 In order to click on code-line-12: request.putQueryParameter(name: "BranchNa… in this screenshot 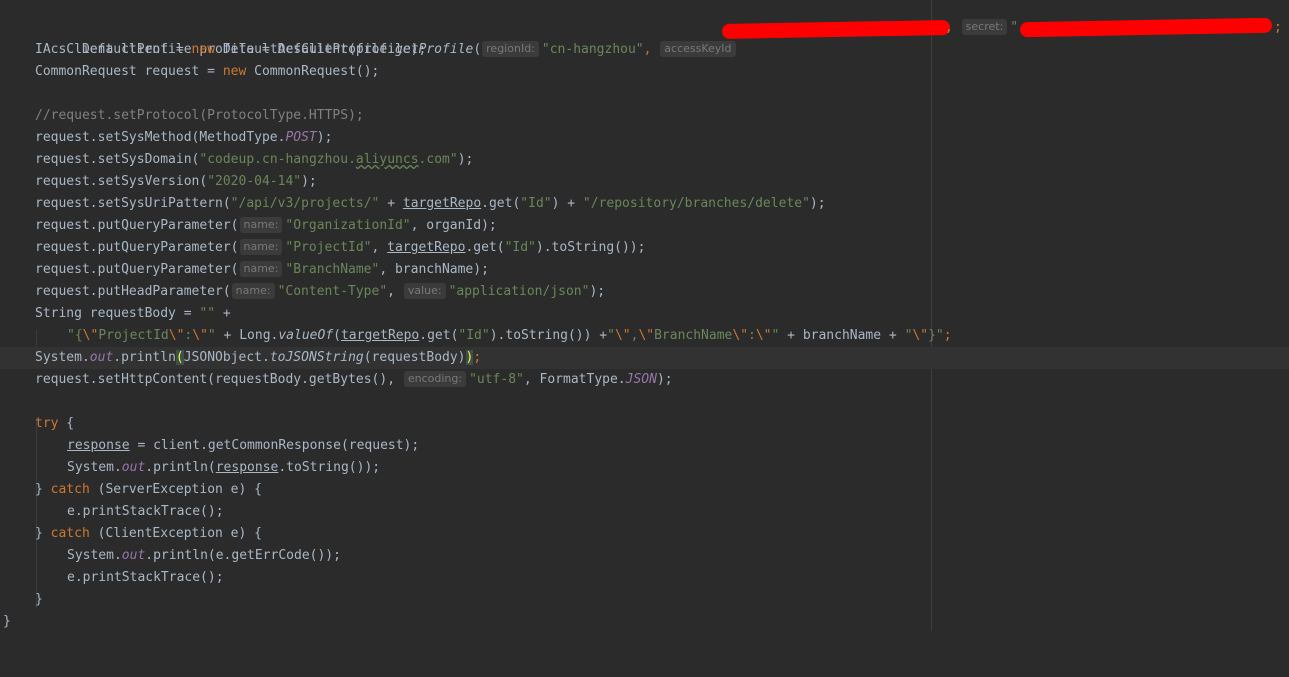, I will do `click(262, 269)`.